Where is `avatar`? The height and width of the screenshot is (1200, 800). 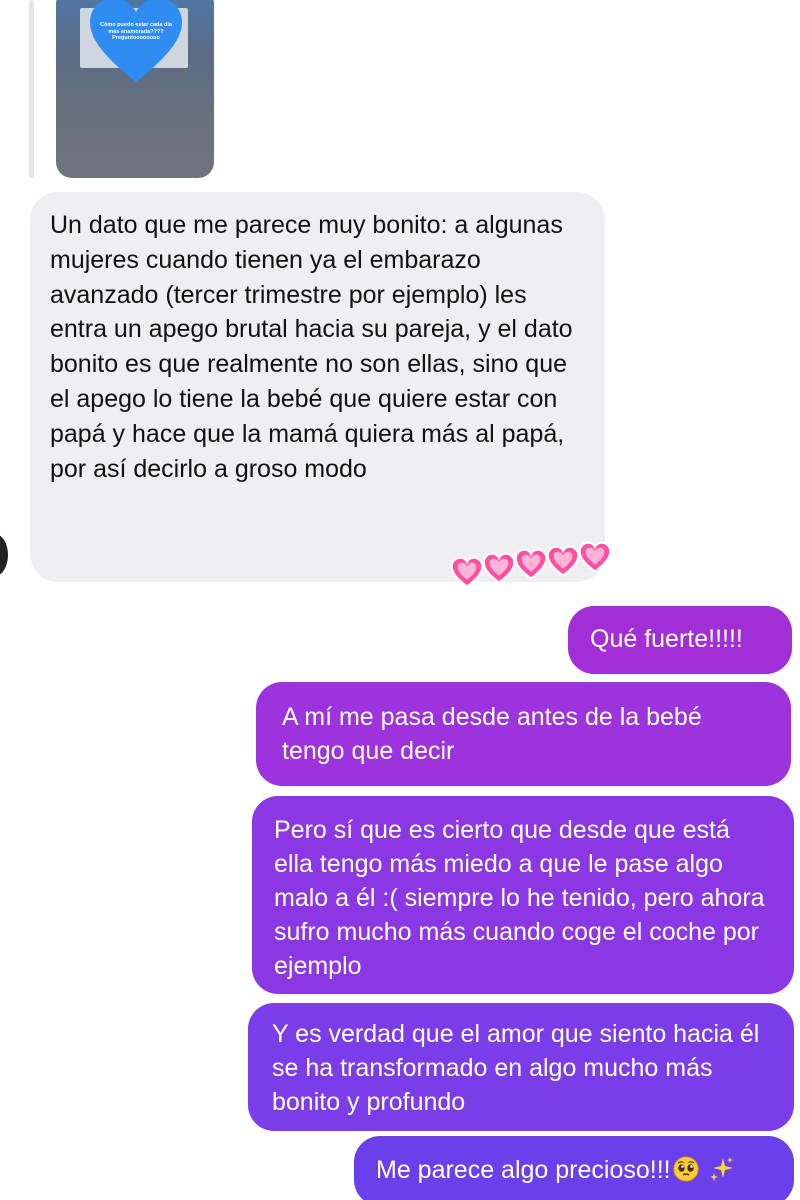
avatar is located at coordinates (4, 555).